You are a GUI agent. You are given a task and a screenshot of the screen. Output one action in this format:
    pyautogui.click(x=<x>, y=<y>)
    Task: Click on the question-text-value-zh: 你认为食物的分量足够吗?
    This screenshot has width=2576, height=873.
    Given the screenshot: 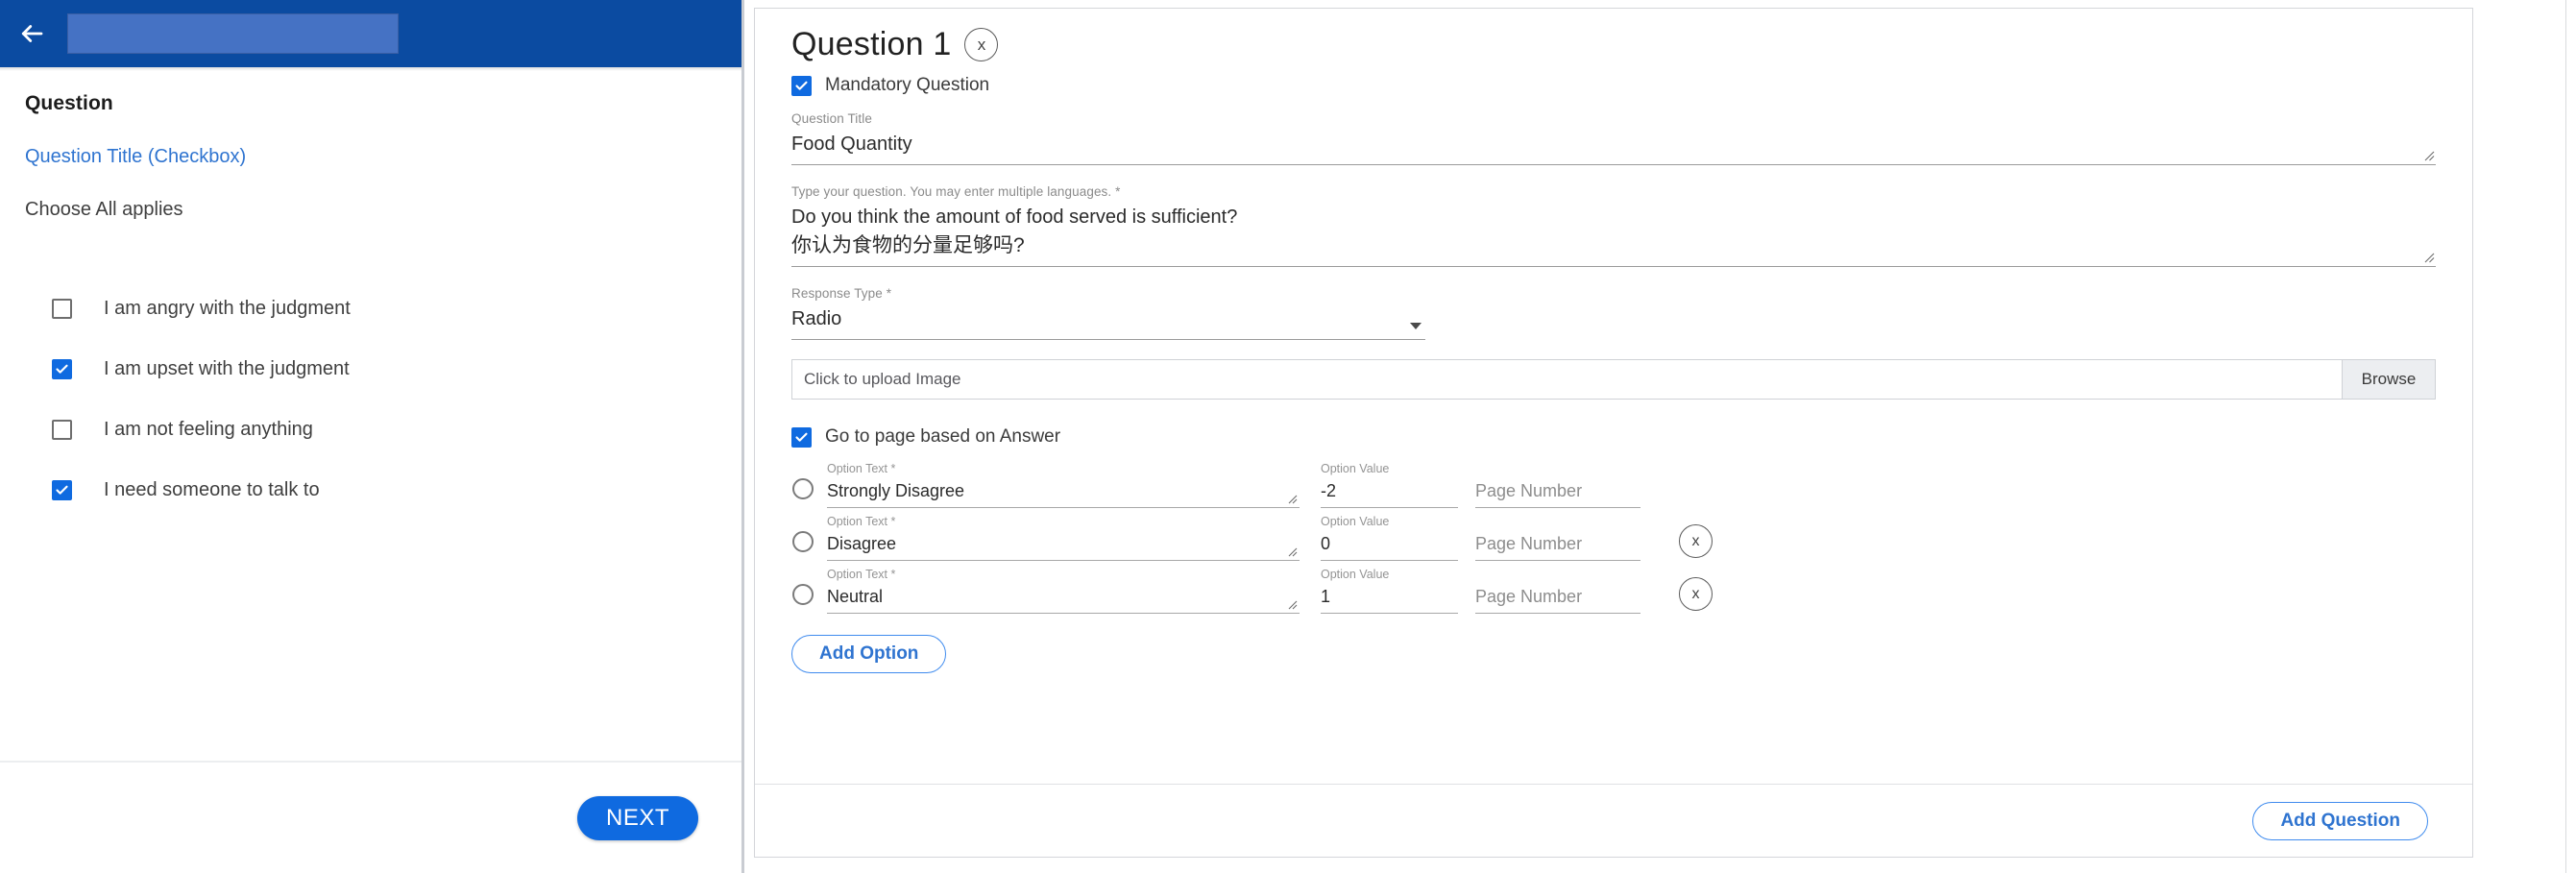 What is the action you would take?
    pyautogui.click(x=908, y=245)
    